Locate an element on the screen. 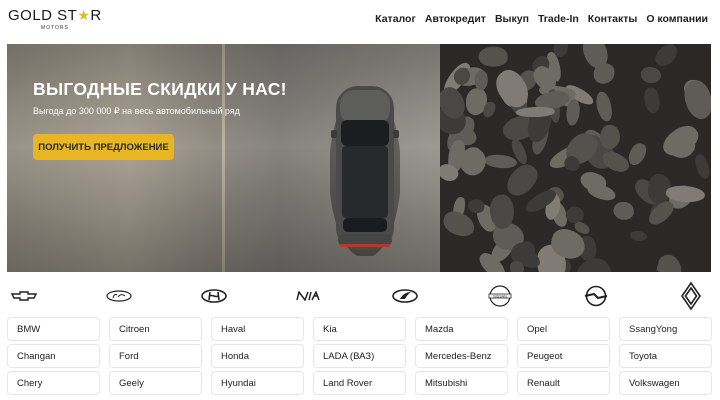  opel-logo-icon is located at coordinates (596, 296).